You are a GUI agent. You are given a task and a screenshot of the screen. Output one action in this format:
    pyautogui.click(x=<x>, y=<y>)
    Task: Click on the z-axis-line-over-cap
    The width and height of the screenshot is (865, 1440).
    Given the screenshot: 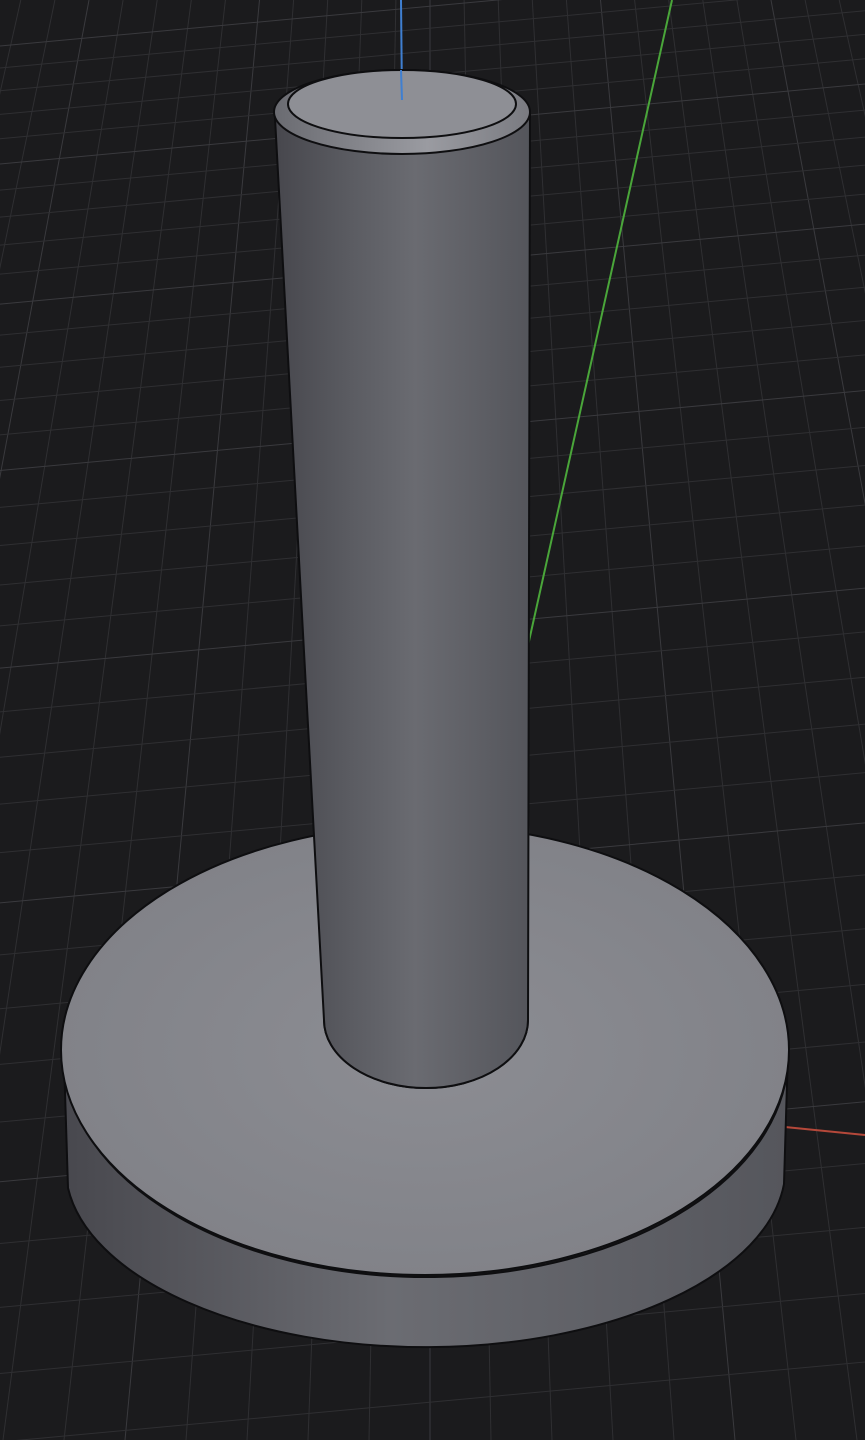 What is the action you would take?
    pyautogui.click(x=401, y=85)
    